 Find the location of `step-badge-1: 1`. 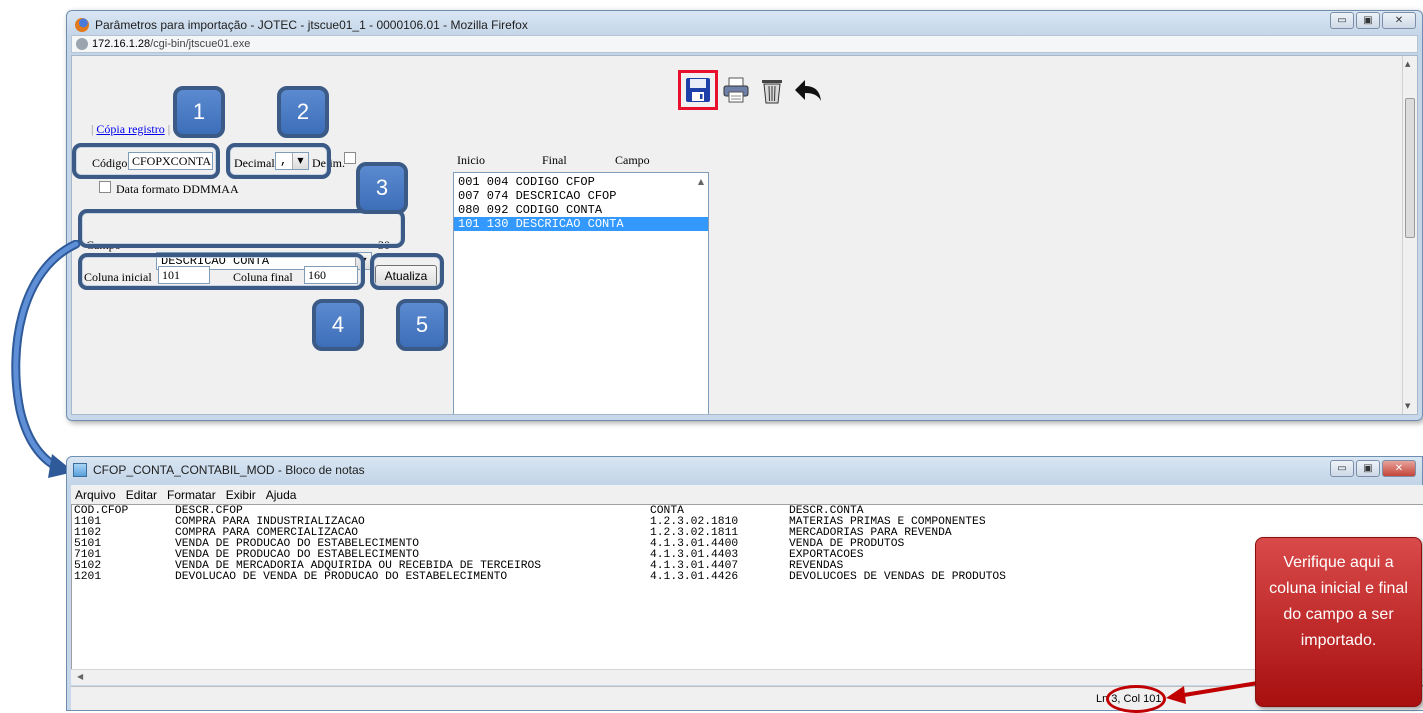

step-badge-1: 1 is located at coordinates (199, 112).